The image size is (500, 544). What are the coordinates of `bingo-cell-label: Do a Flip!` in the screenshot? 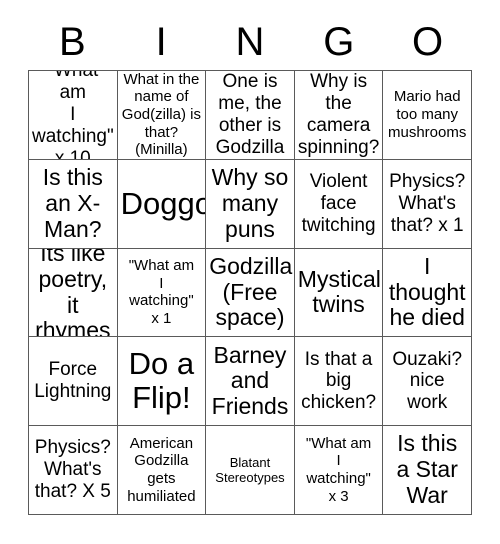 It's located at (161, 381).